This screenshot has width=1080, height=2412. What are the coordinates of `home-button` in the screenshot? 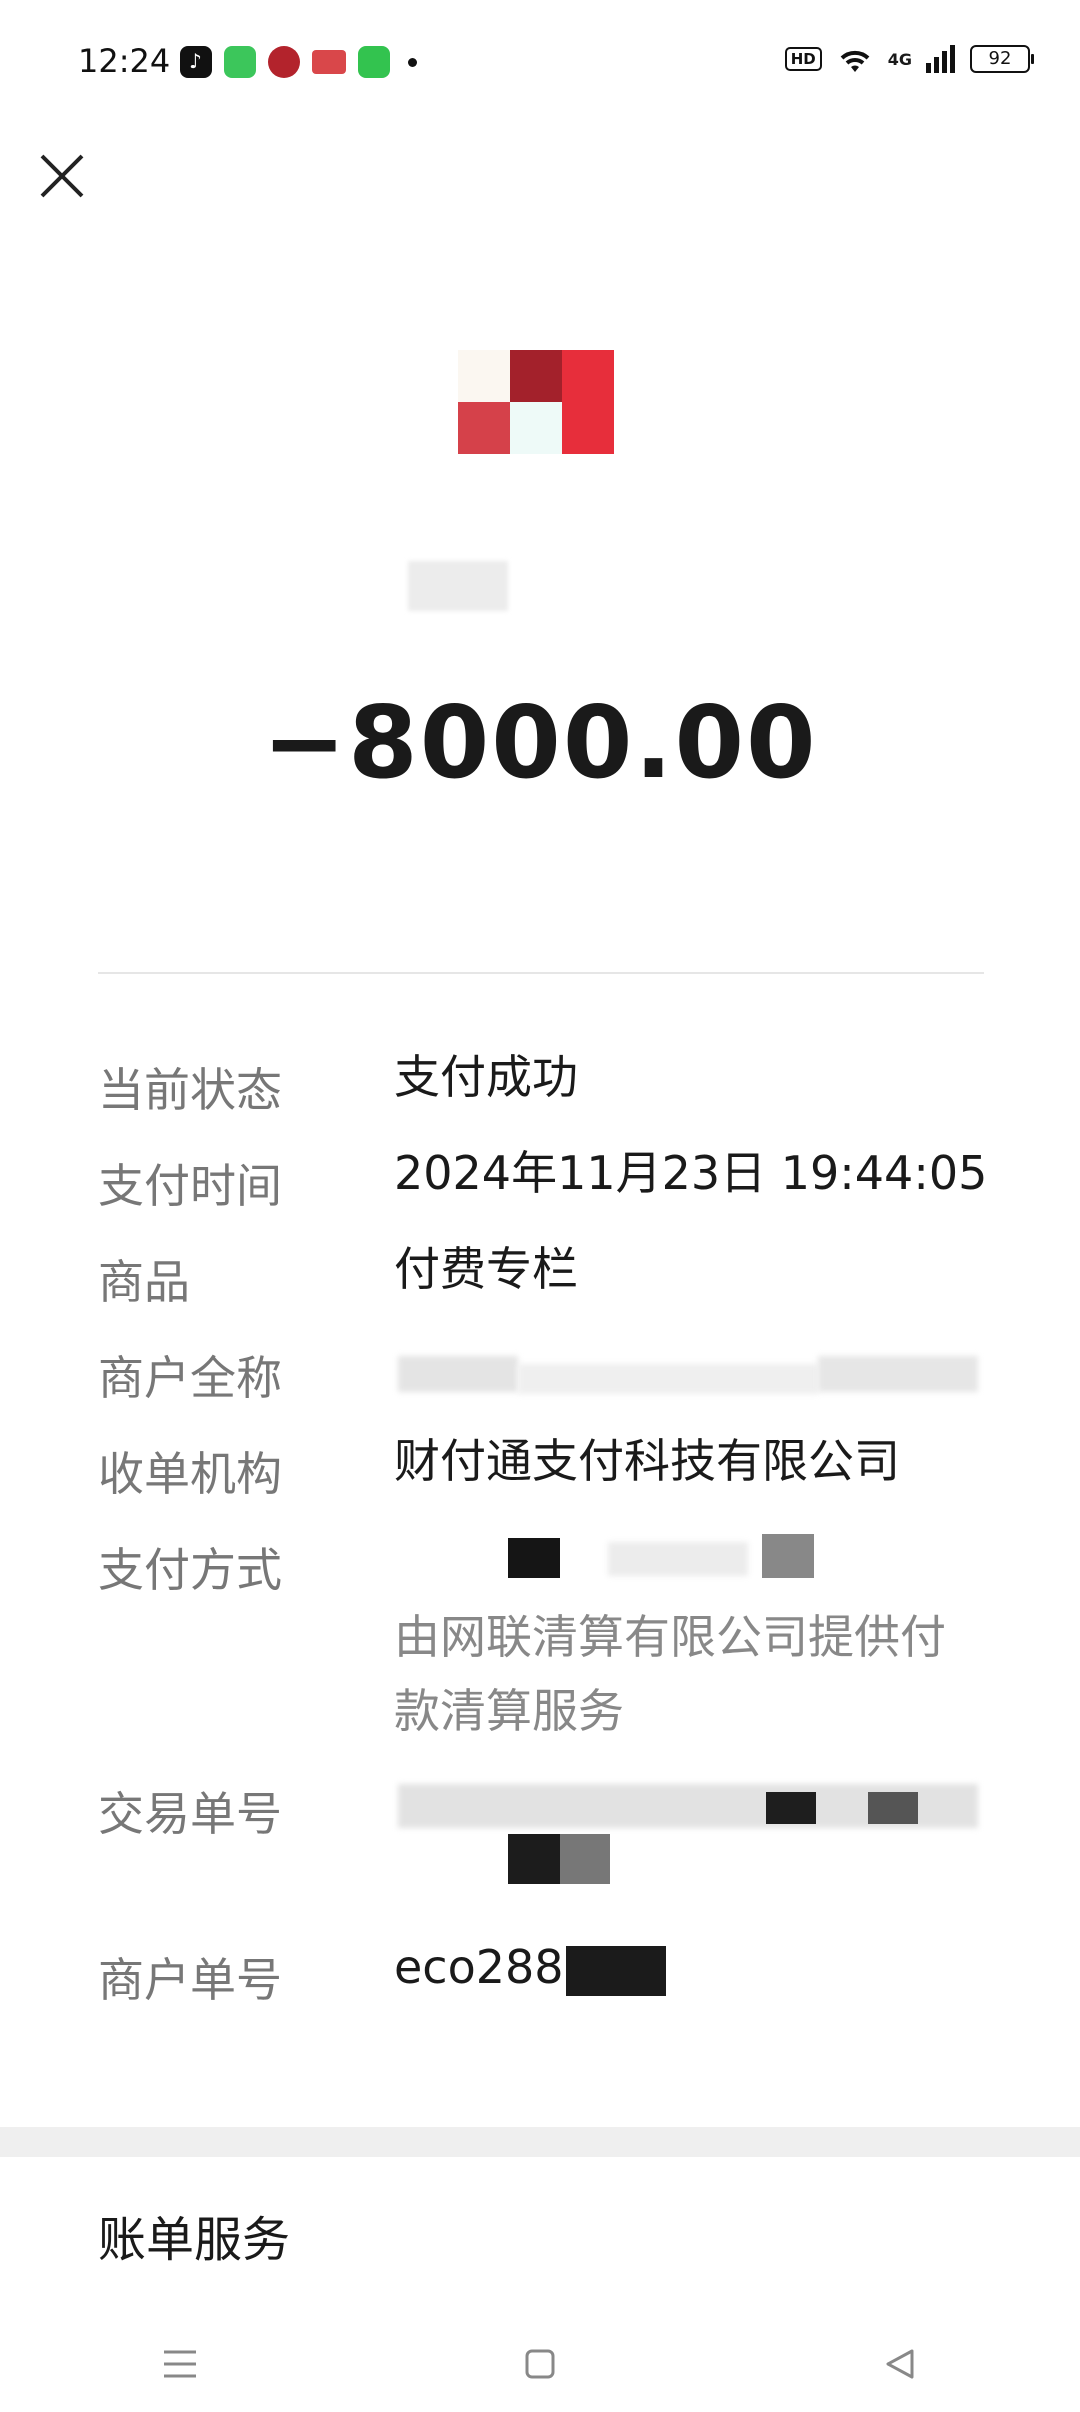 It's located at (540, 2364).